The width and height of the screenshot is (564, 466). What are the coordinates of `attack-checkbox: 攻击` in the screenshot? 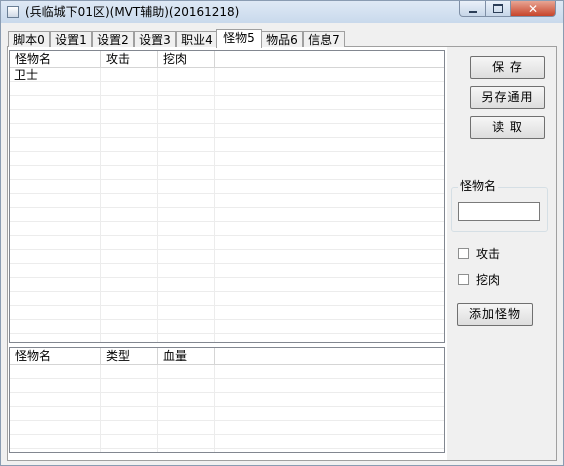 It's located at (479, 253).